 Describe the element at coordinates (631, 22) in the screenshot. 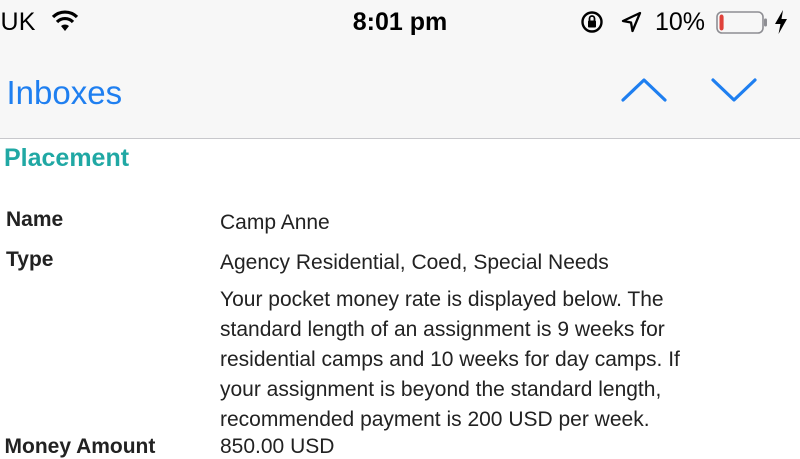

I see `location-arrow-icon` at that location.